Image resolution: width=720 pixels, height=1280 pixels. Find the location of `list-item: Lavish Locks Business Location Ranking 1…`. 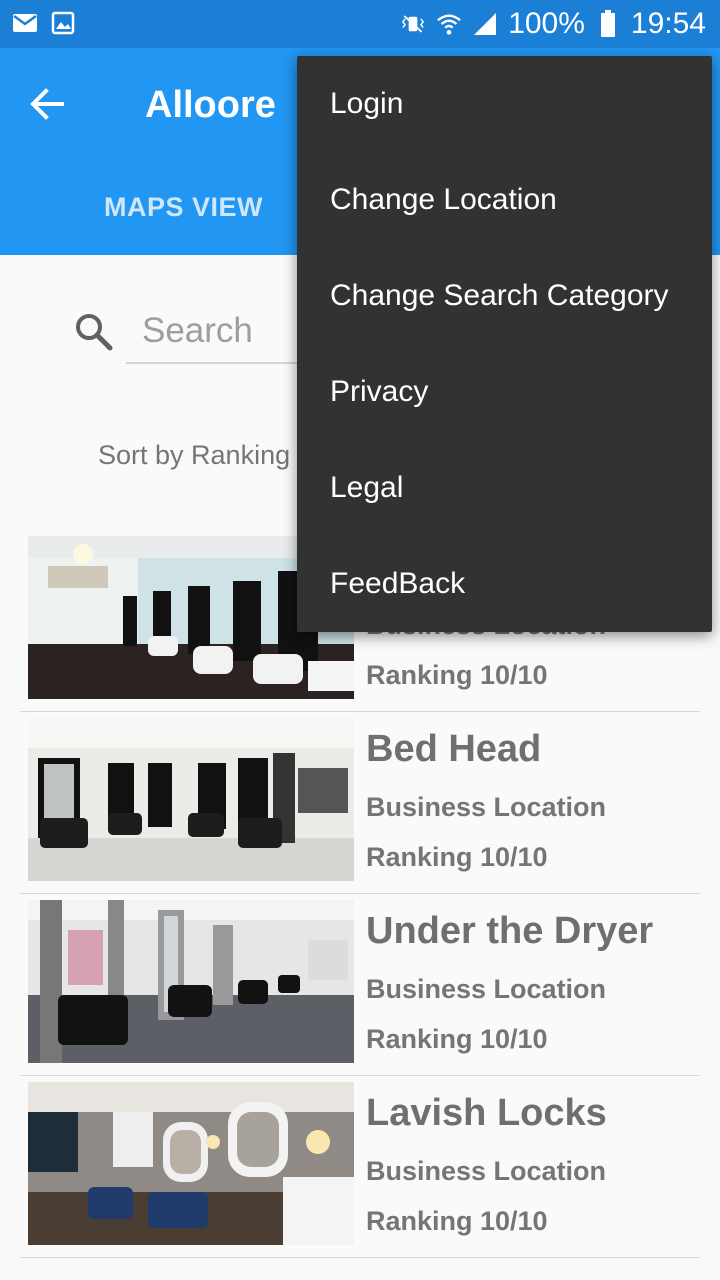

list-item: Lavish Locks Business Location Ranking 1… is located at coordinates (360, 1167).